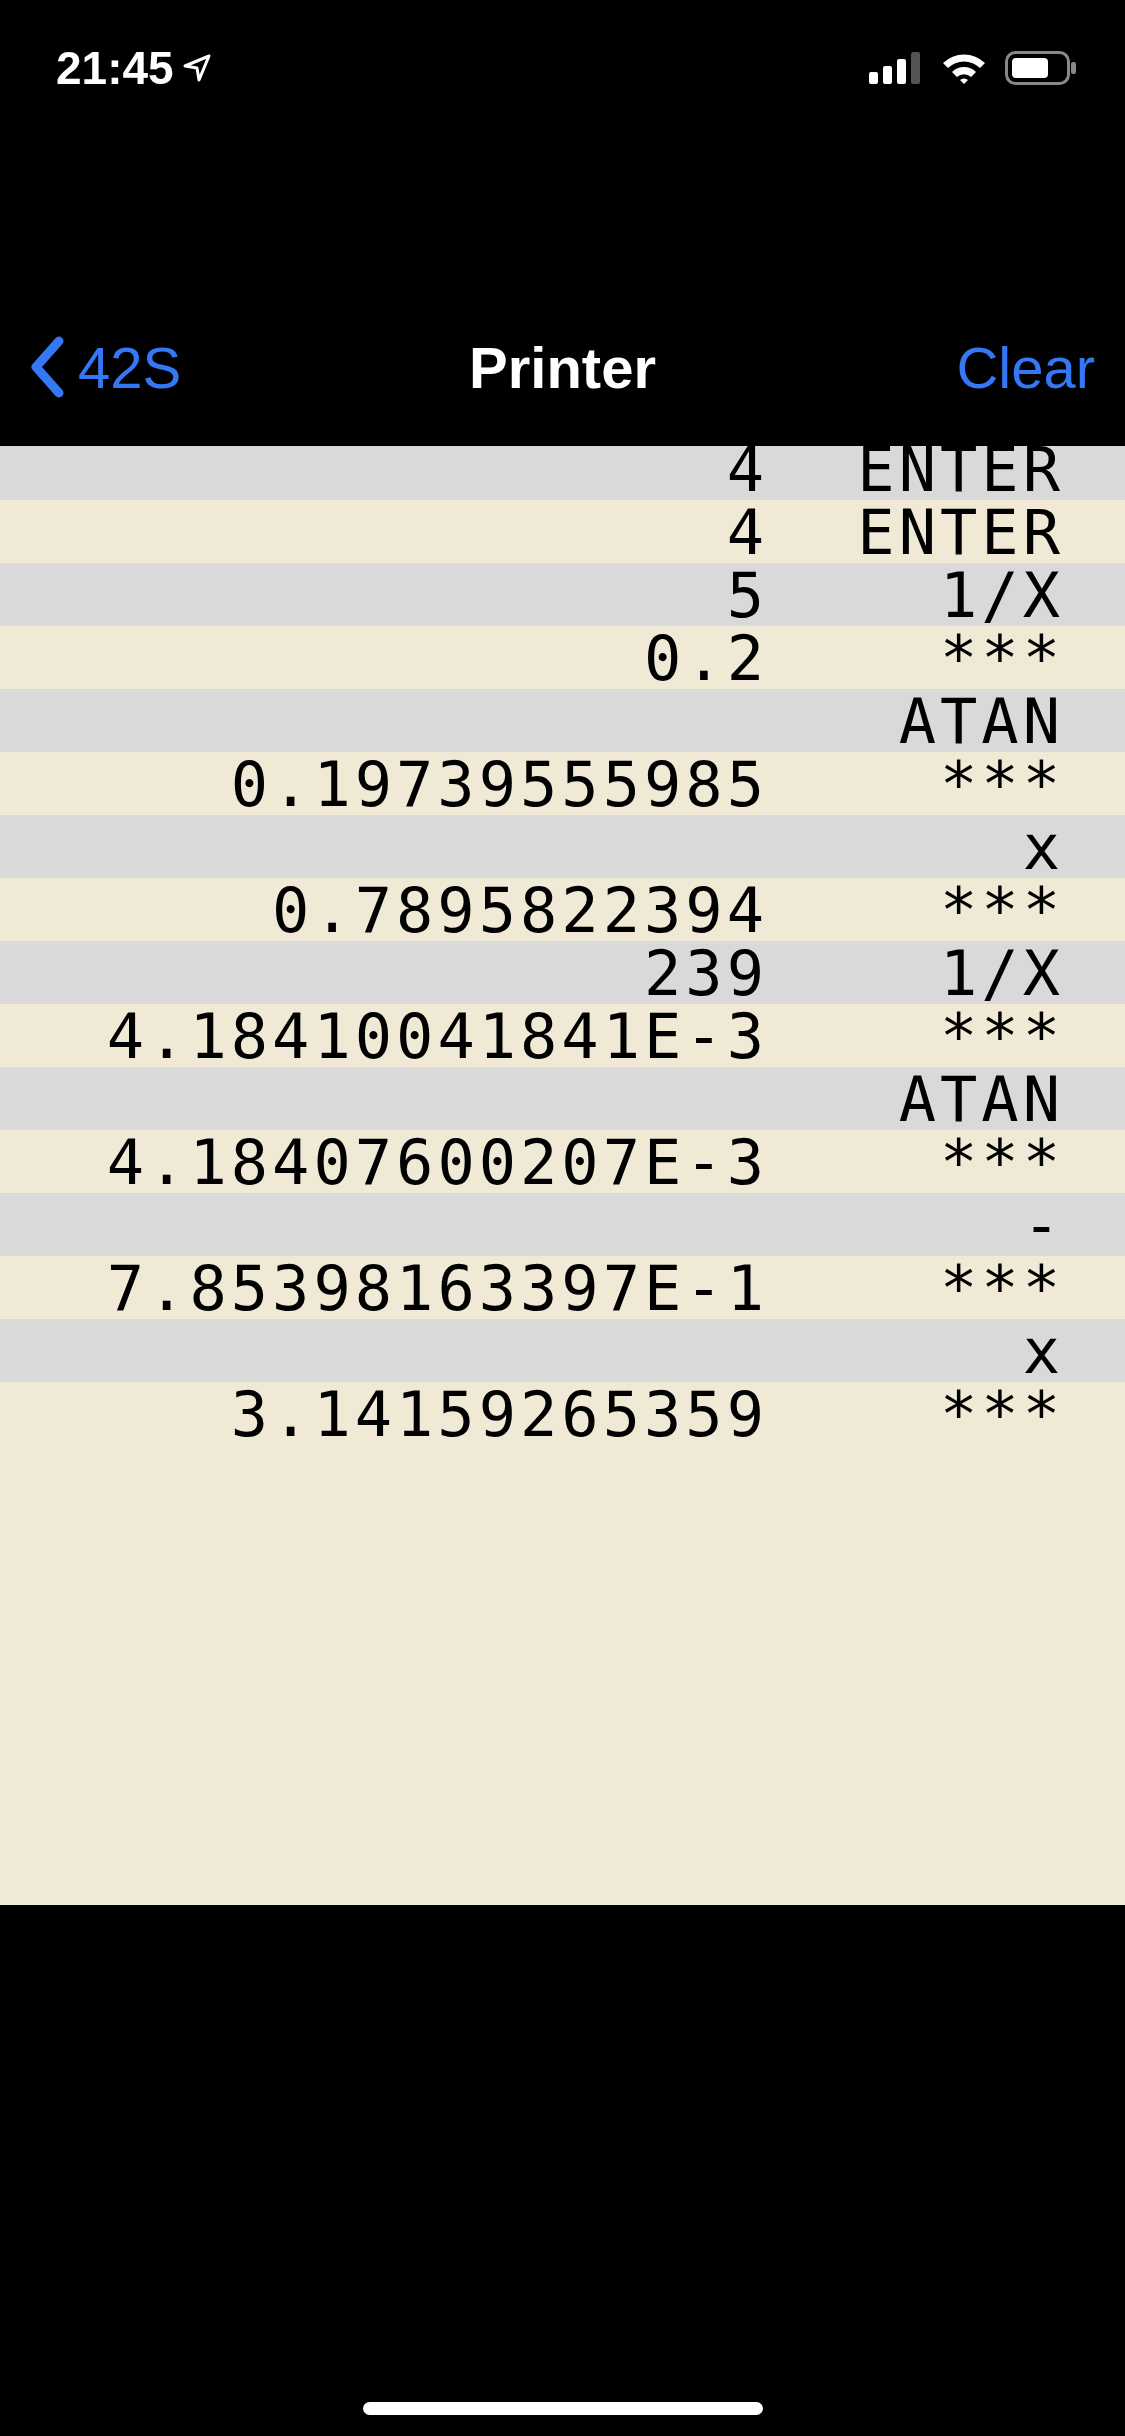  What do you see at coordinates (706, 974) in the screenshot?
I see `printed-value: 239` at bounding box center [706, 974].